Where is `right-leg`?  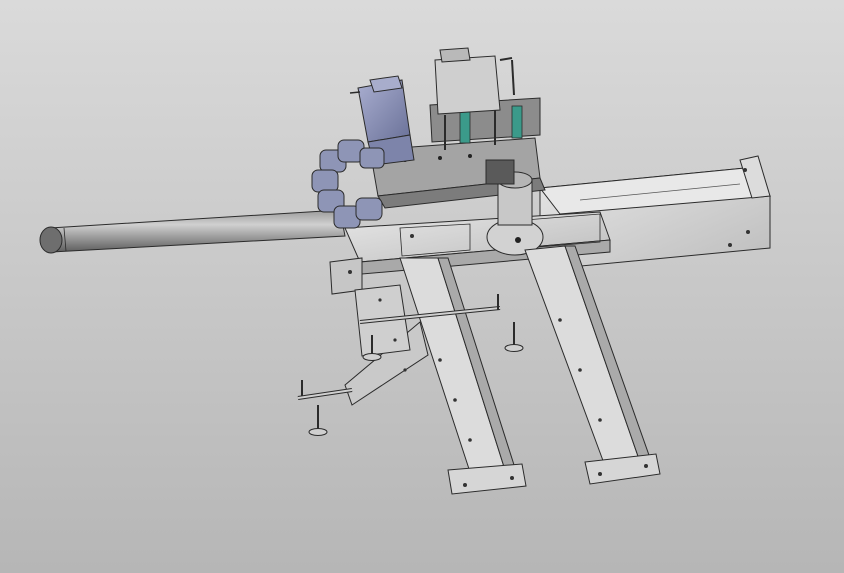 right-leg is located at coordinates (592, 365).